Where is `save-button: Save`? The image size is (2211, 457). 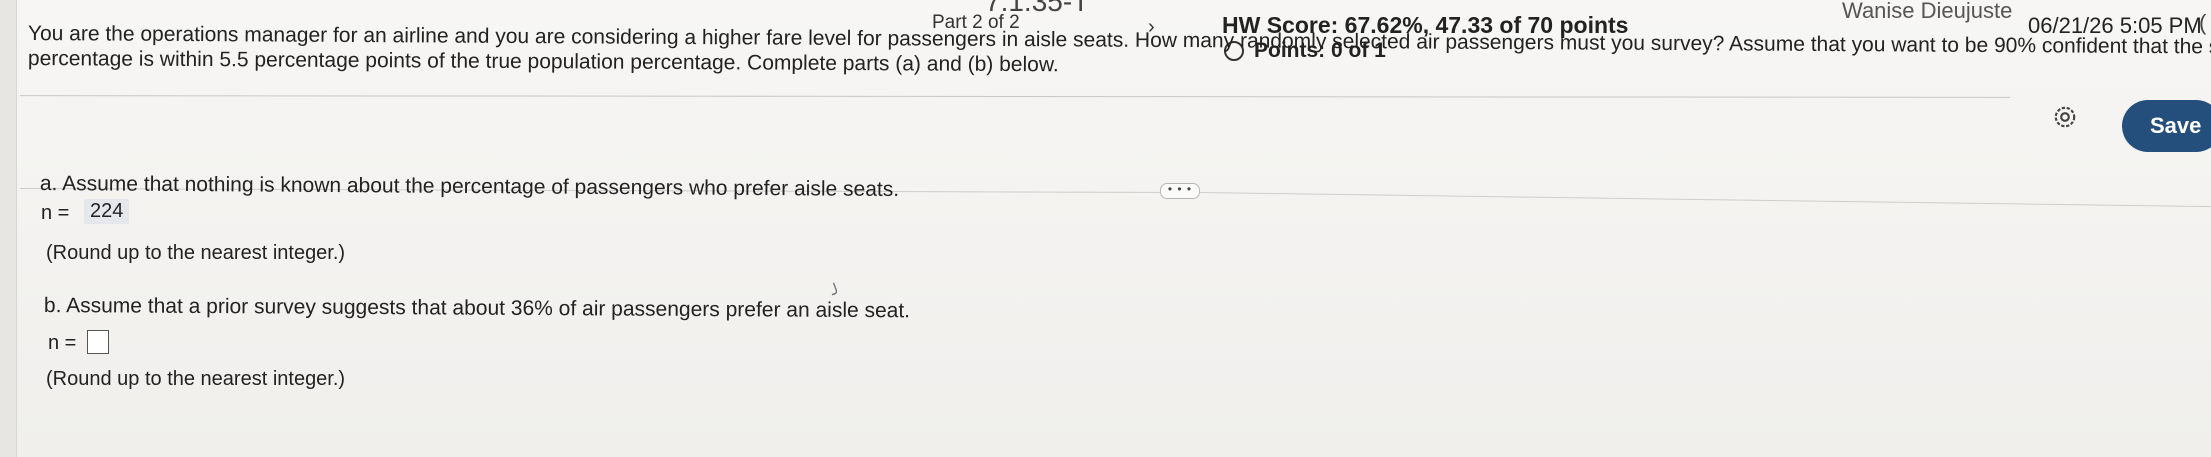 save-button: Save is located at coordinates (2166, 126).